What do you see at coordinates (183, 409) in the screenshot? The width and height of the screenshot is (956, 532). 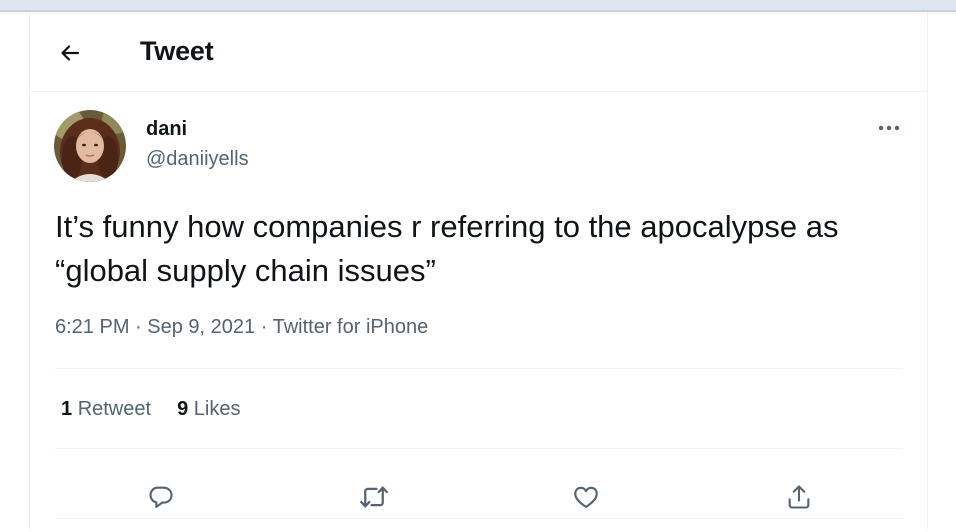 I see `likes-count: 9` at bounding box center [183, 409].